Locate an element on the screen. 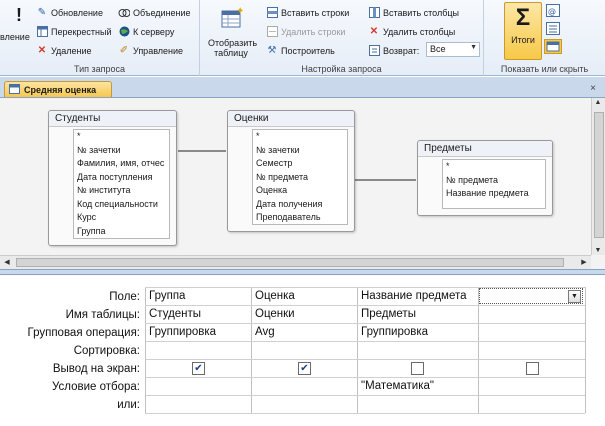 The image size is (605, 426). totals-label: Итоги is located at coordinates (523, 40).